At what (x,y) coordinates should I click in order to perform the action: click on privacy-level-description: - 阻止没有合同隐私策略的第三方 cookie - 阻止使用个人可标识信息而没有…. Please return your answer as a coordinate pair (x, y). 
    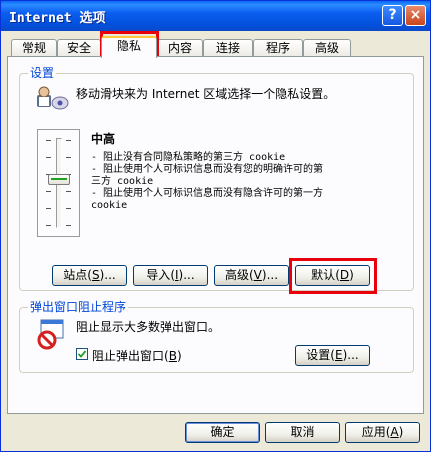
    Looking at the image, I should click on (241, 182).